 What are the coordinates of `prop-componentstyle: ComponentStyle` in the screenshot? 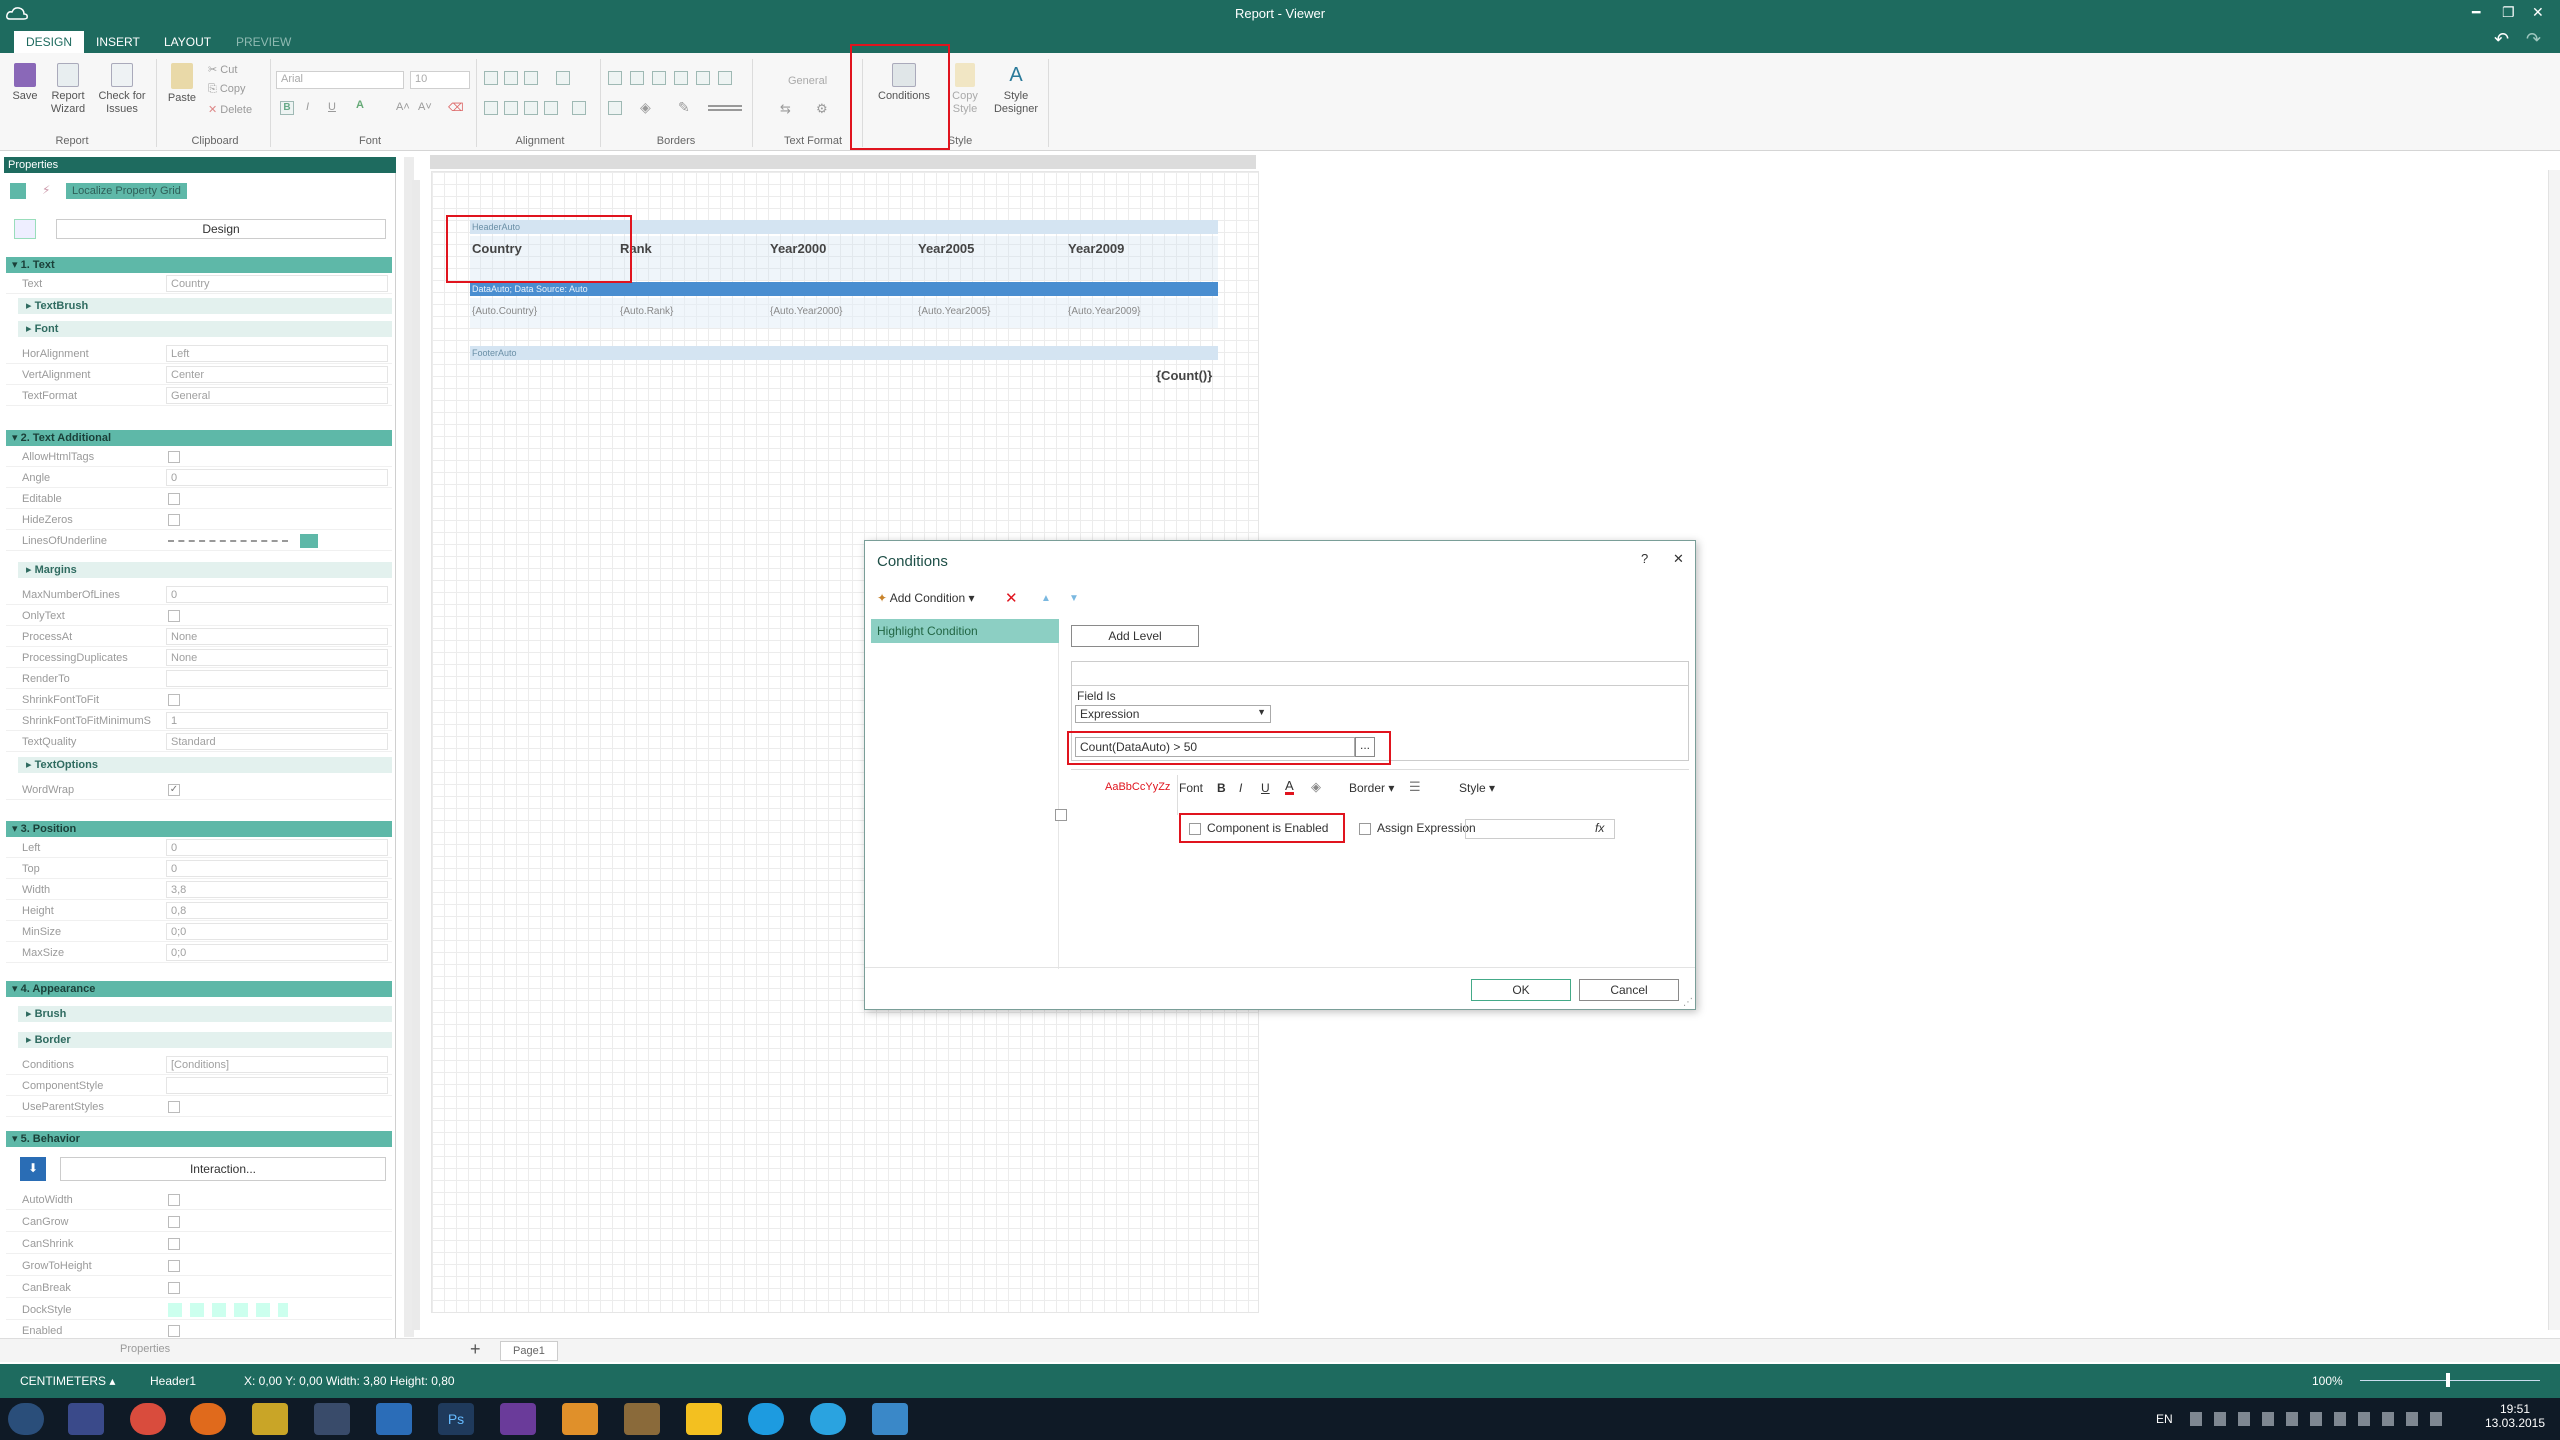 It's located at (199, 1086).